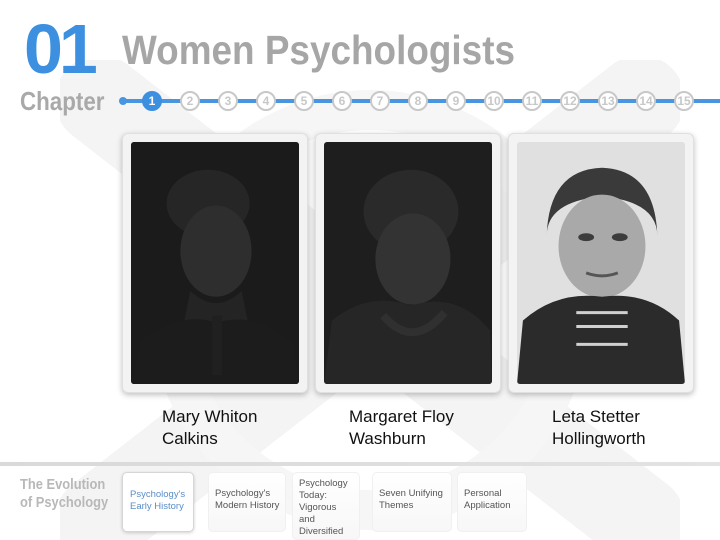 This screenshot has height=540, width=720. I want to click on tab-personal-application: Personal Application, so click(492, 502).